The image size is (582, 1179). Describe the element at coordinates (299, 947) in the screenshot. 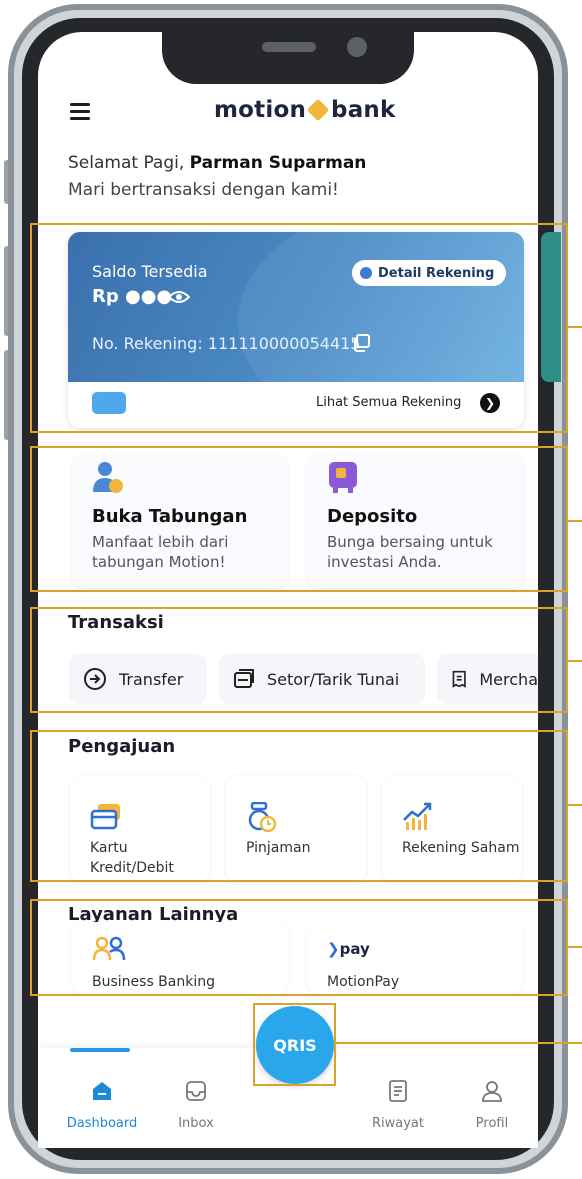

I see `highlight-layanan` at that location.